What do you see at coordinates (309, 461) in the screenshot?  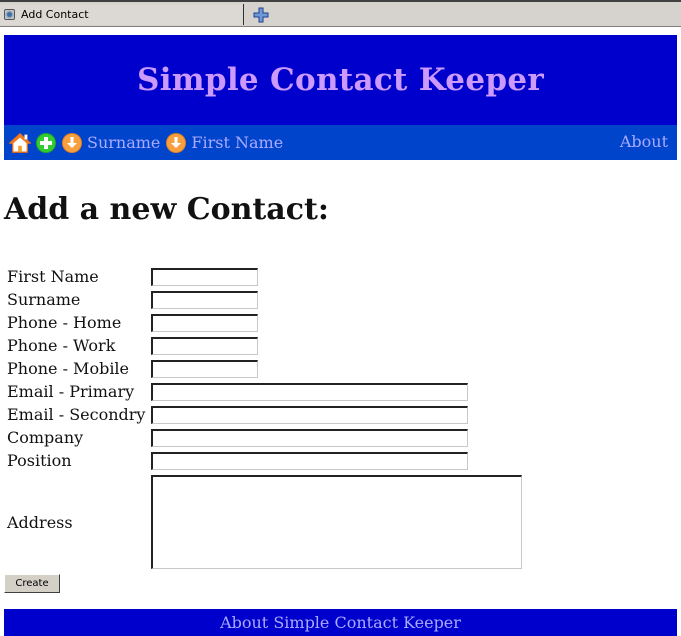 I see `position-input` at bounding box center [309, 461].